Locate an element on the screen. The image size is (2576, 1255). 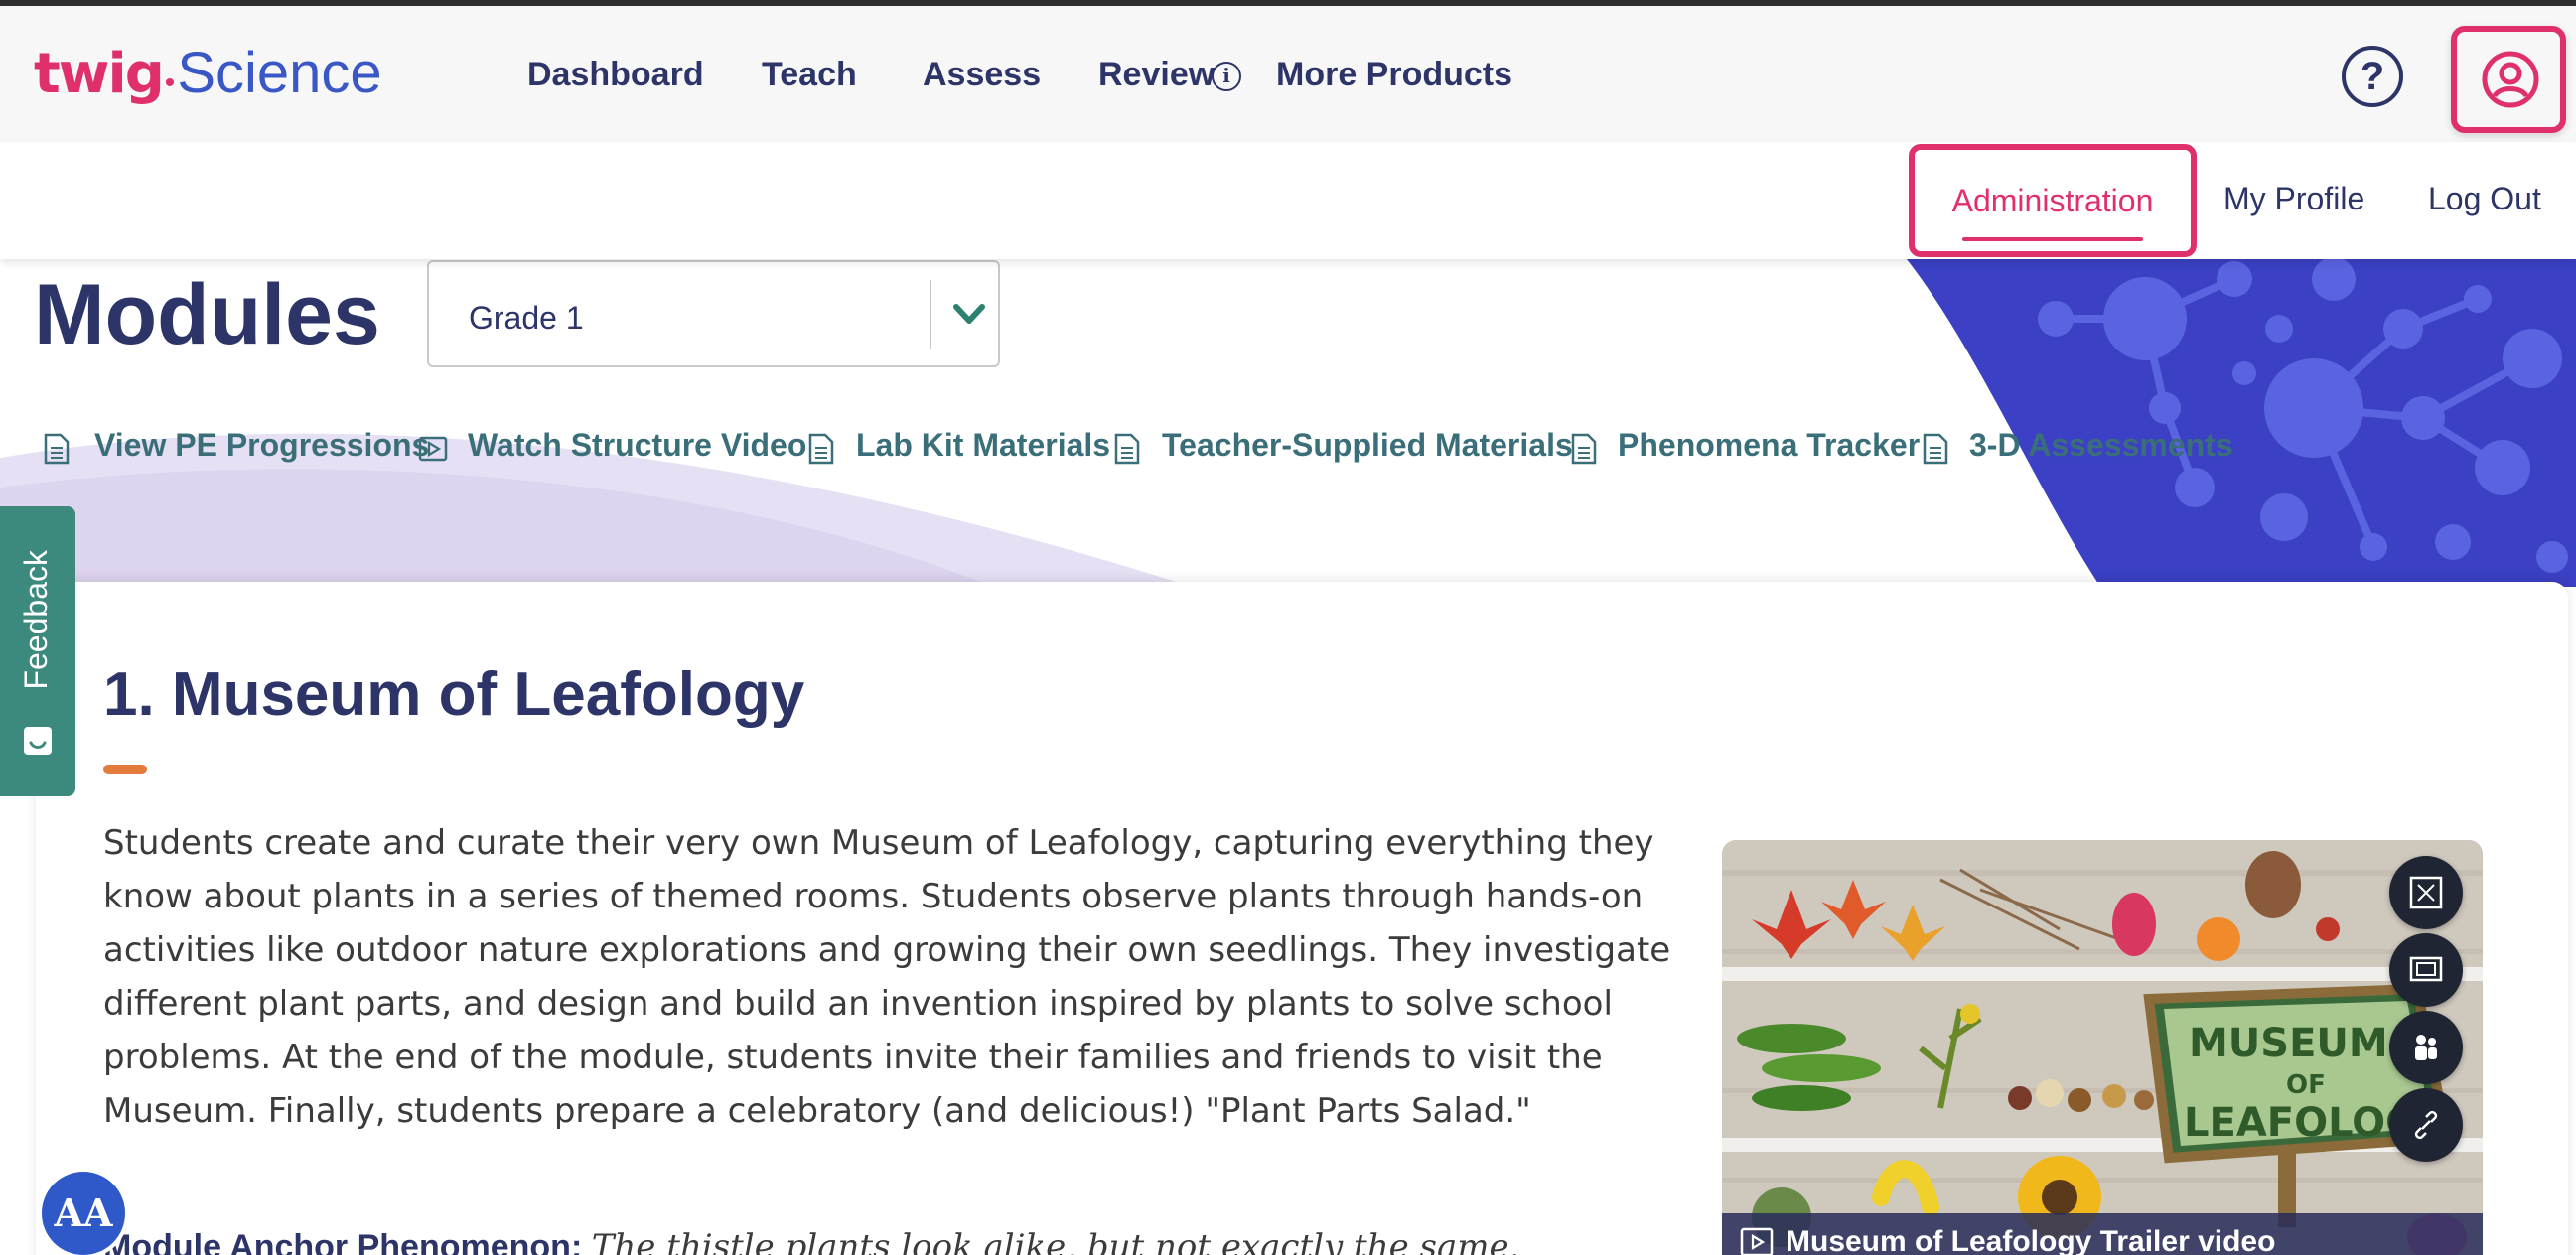
anchor-label: Module Anchor Phenomenon: is located at coordinates (343, 1241).